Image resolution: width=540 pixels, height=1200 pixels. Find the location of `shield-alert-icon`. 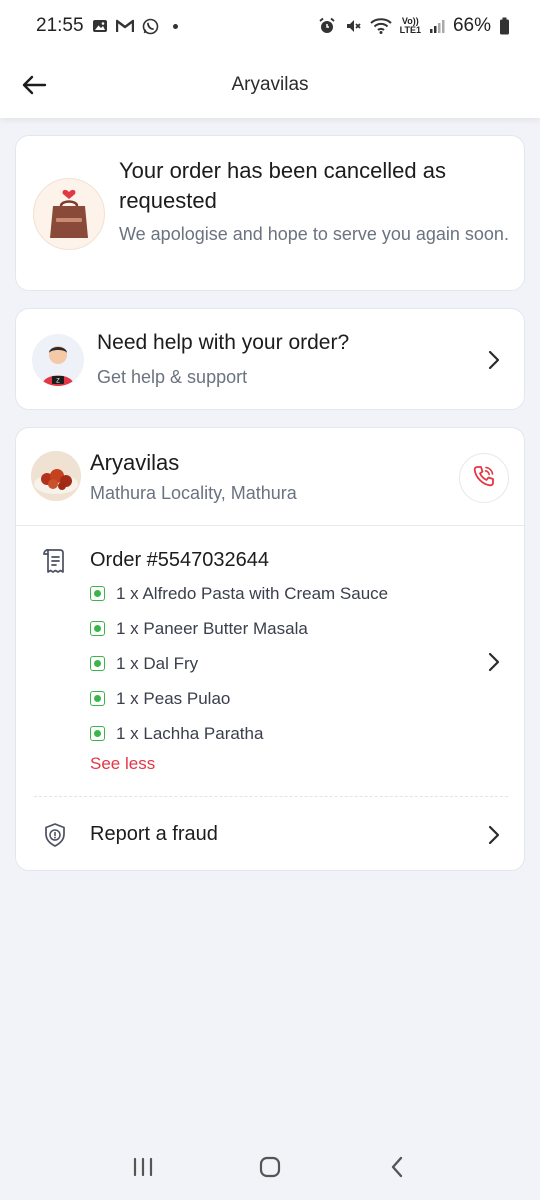

shield-alert-icon is located at coordinates (55, 835).